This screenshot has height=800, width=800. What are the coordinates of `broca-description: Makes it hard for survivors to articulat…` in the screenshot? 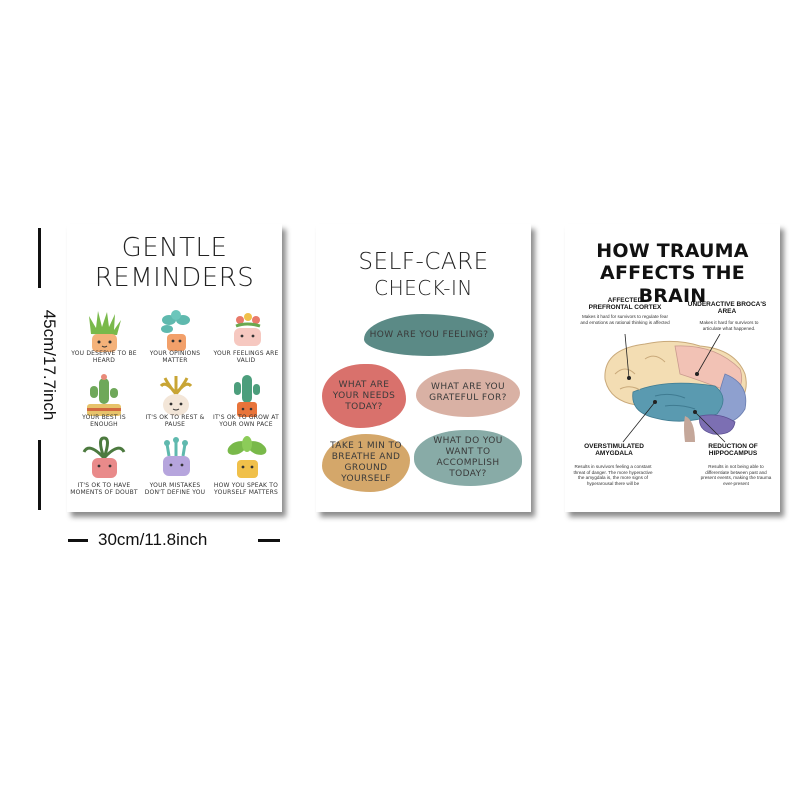 It's located at (729, 325).